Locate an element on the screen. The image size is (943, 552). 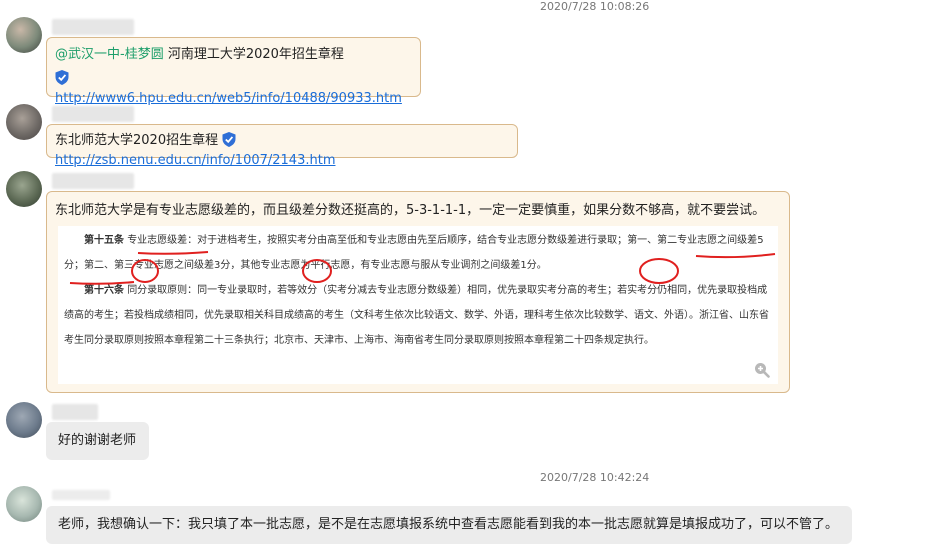
timestamp: 2020/7/28 10:42:24 is located at coordinates (595, 477).